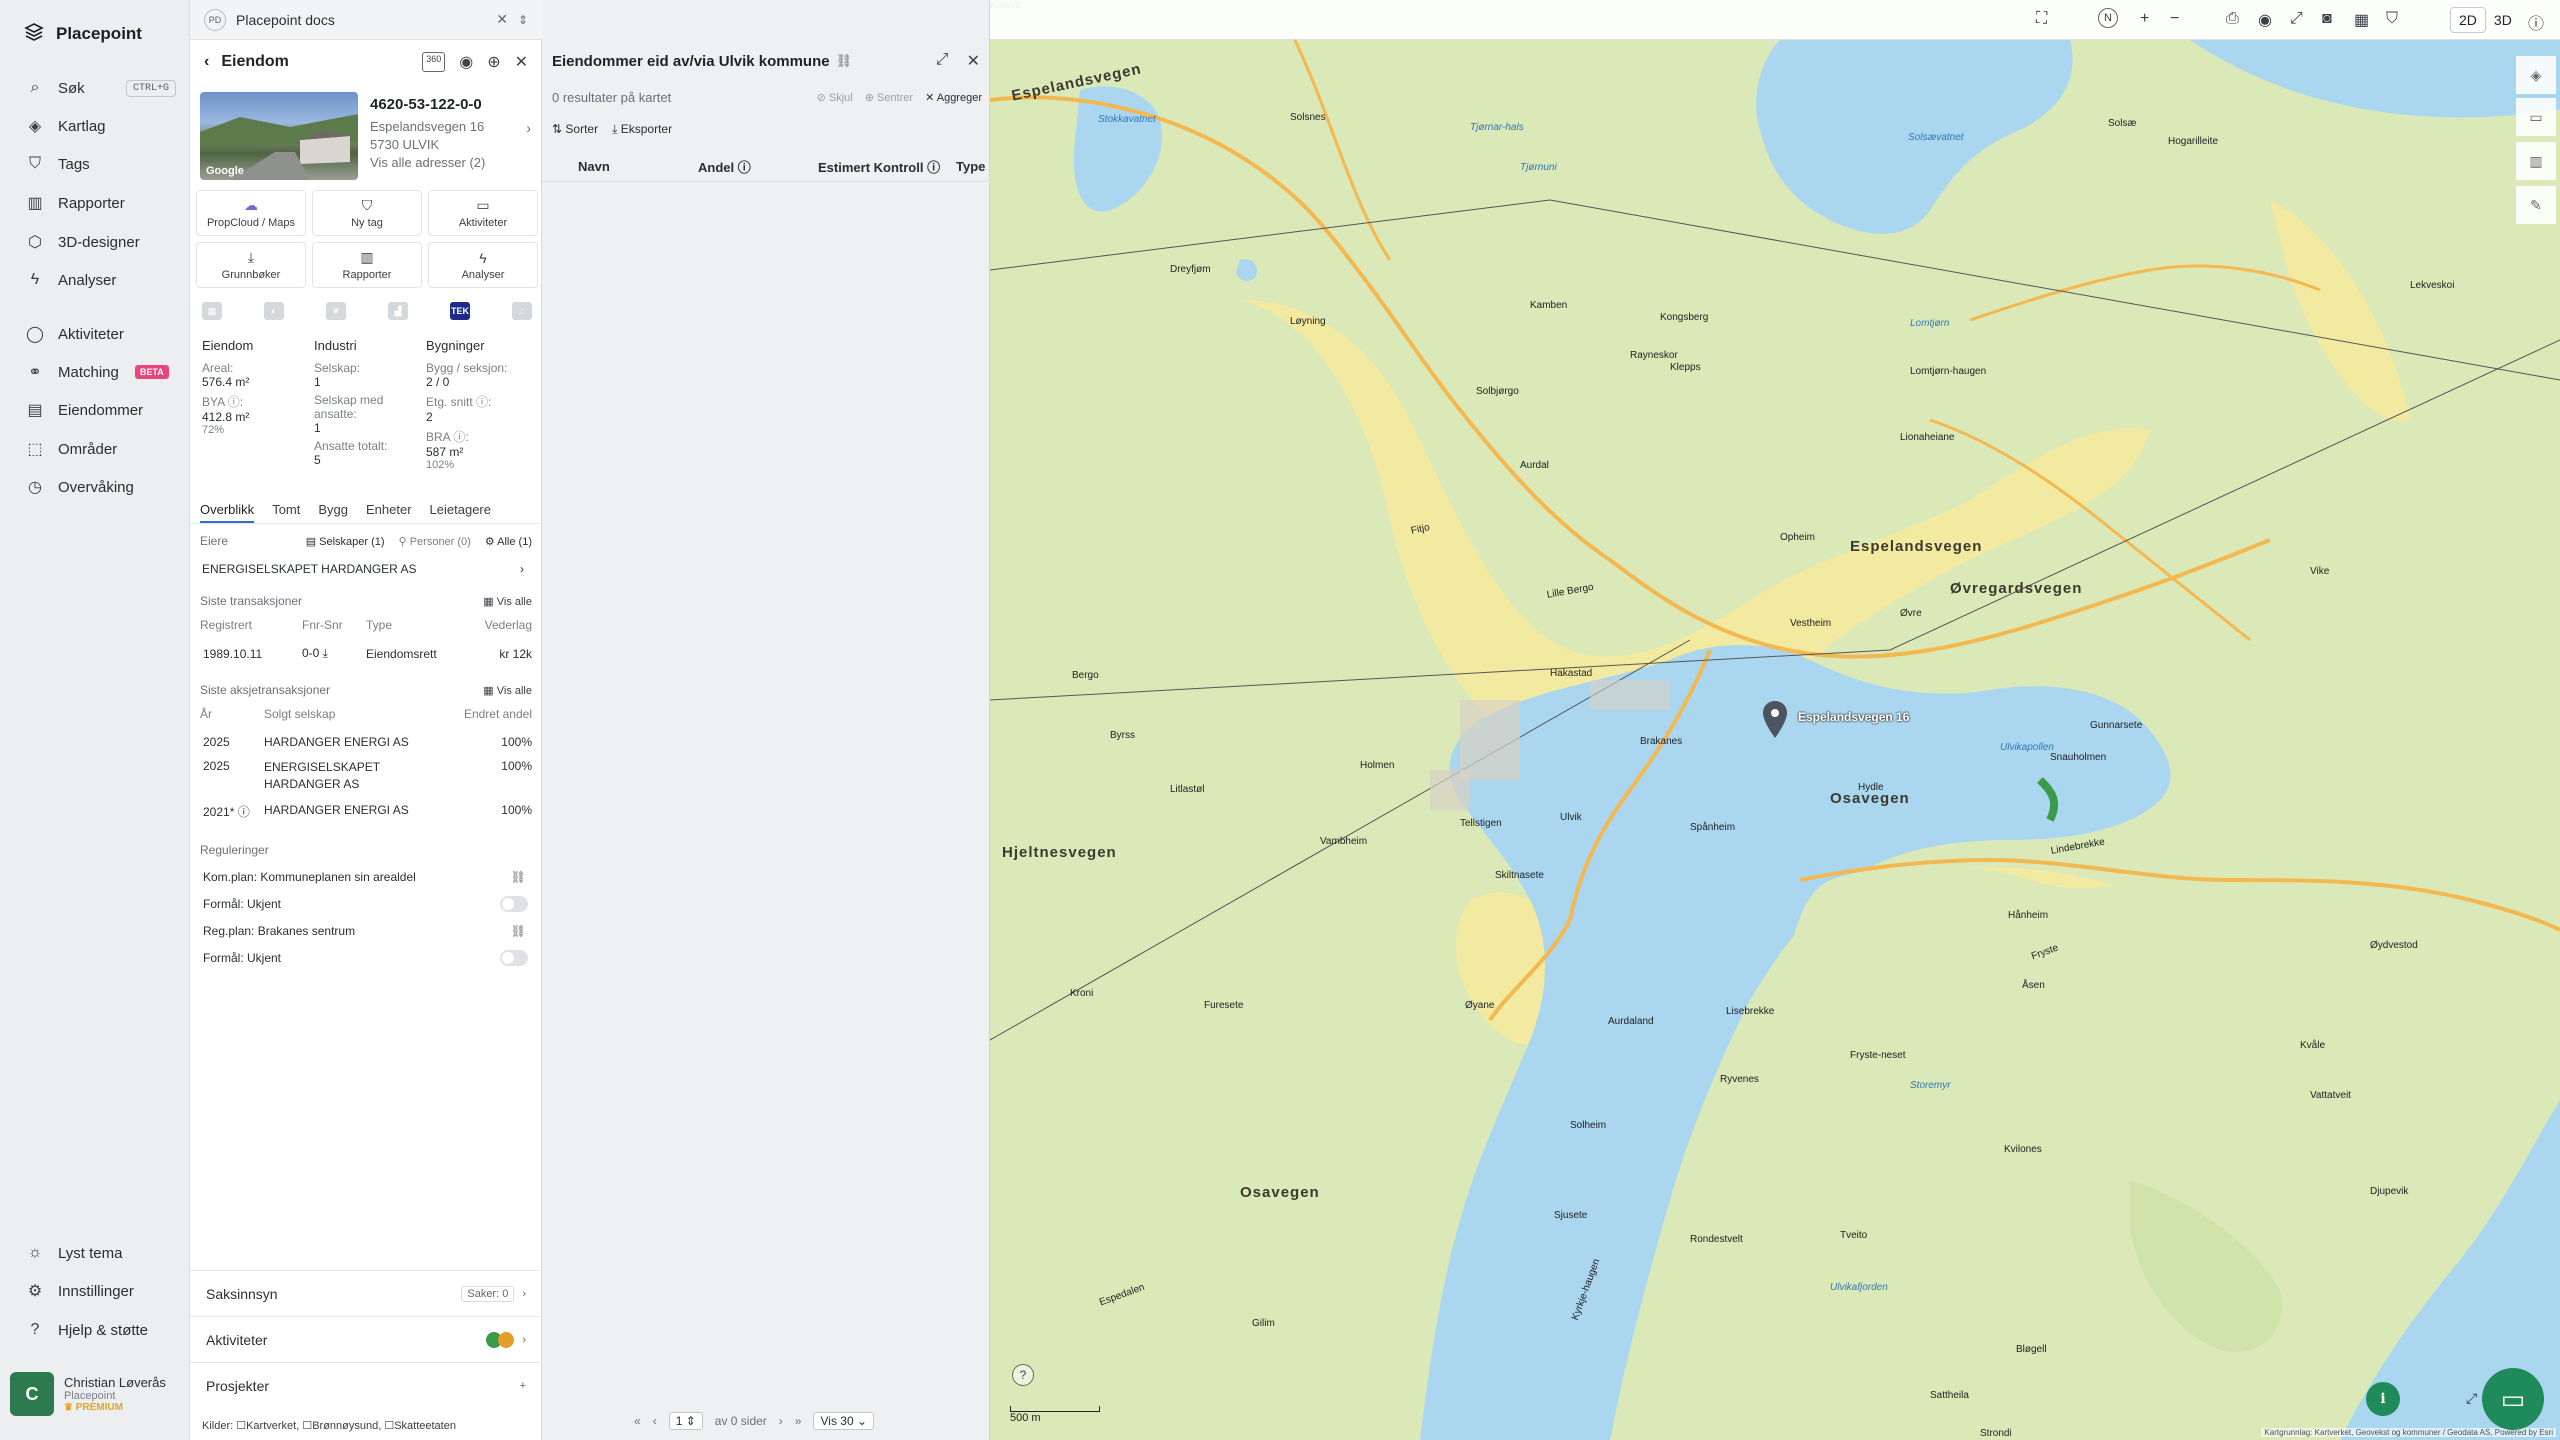 This screenshot has height=1440, width=2560. Describe the element at coordinates (95, 1291) in the screenshot. I see `nav-item-innstillinger: ⚙ Innstillinger` at that location.